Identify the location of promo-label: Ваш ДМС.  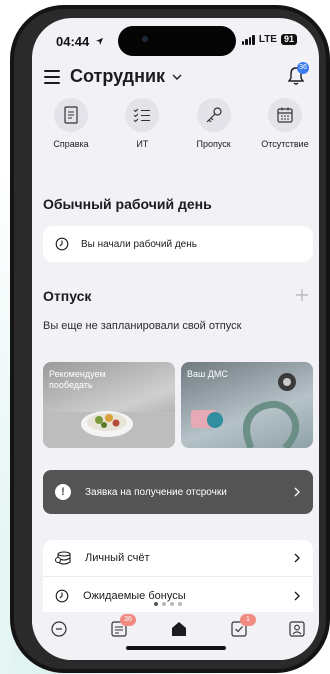
(207, 374).